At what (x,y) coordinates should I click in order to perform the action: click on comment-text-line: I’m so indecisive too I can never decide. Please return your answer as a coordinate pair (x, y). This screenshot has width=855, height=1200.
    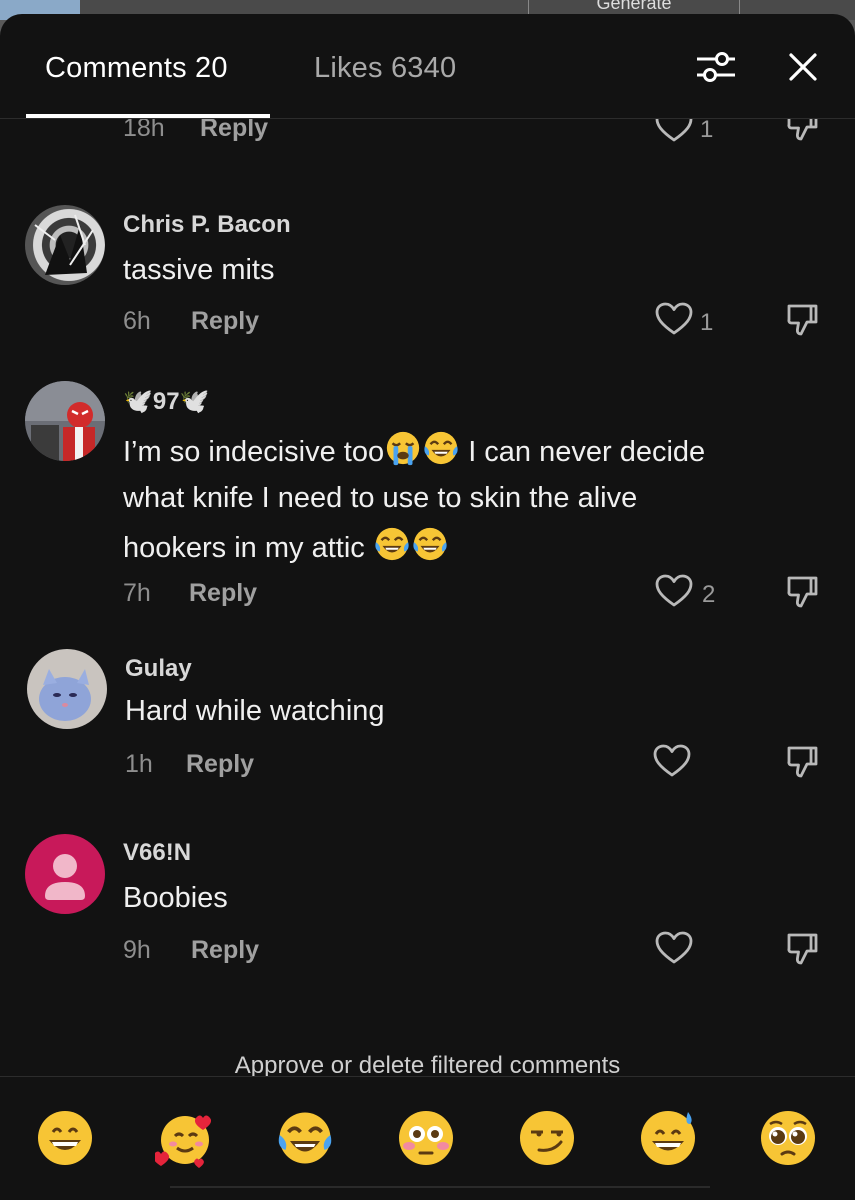
    Looking at the image, I should click on (483, 452).